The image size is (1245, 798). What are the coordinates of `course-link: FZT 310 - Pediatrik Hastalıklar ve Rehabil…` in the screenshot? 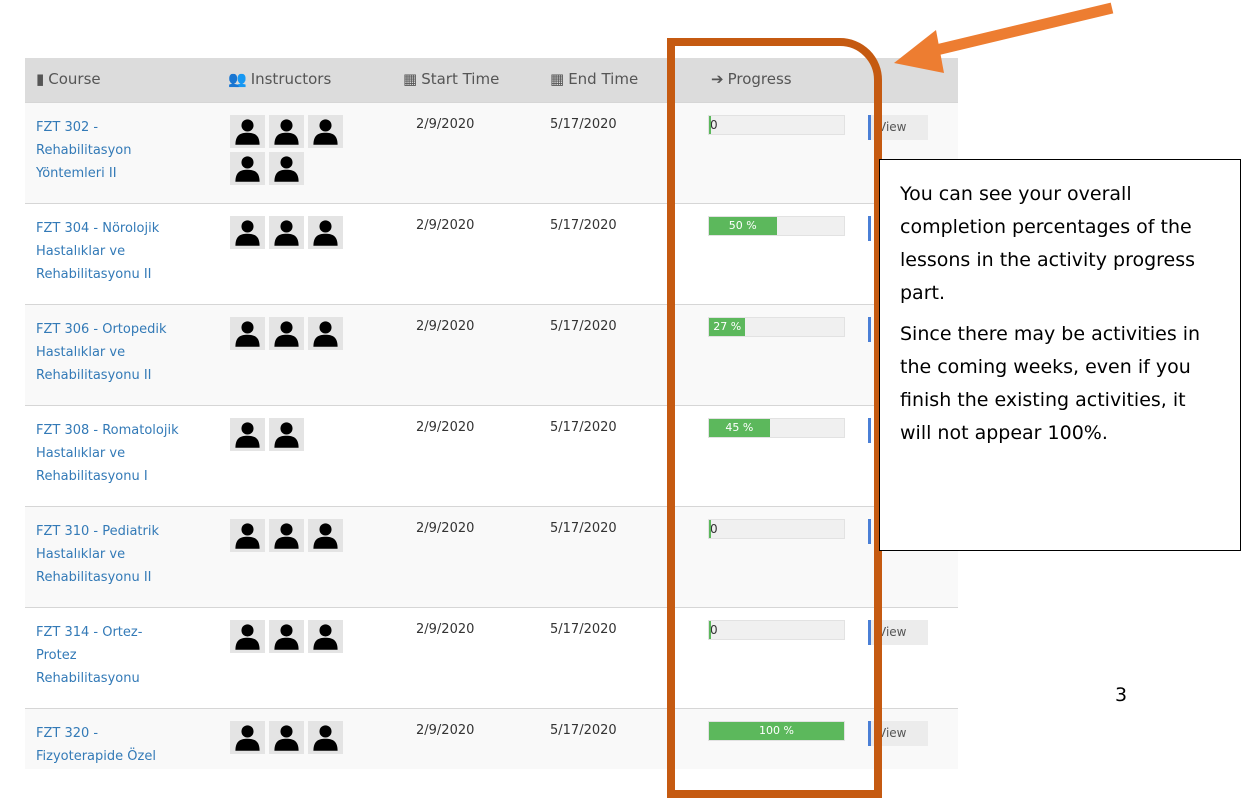 It's located at (127, 554).